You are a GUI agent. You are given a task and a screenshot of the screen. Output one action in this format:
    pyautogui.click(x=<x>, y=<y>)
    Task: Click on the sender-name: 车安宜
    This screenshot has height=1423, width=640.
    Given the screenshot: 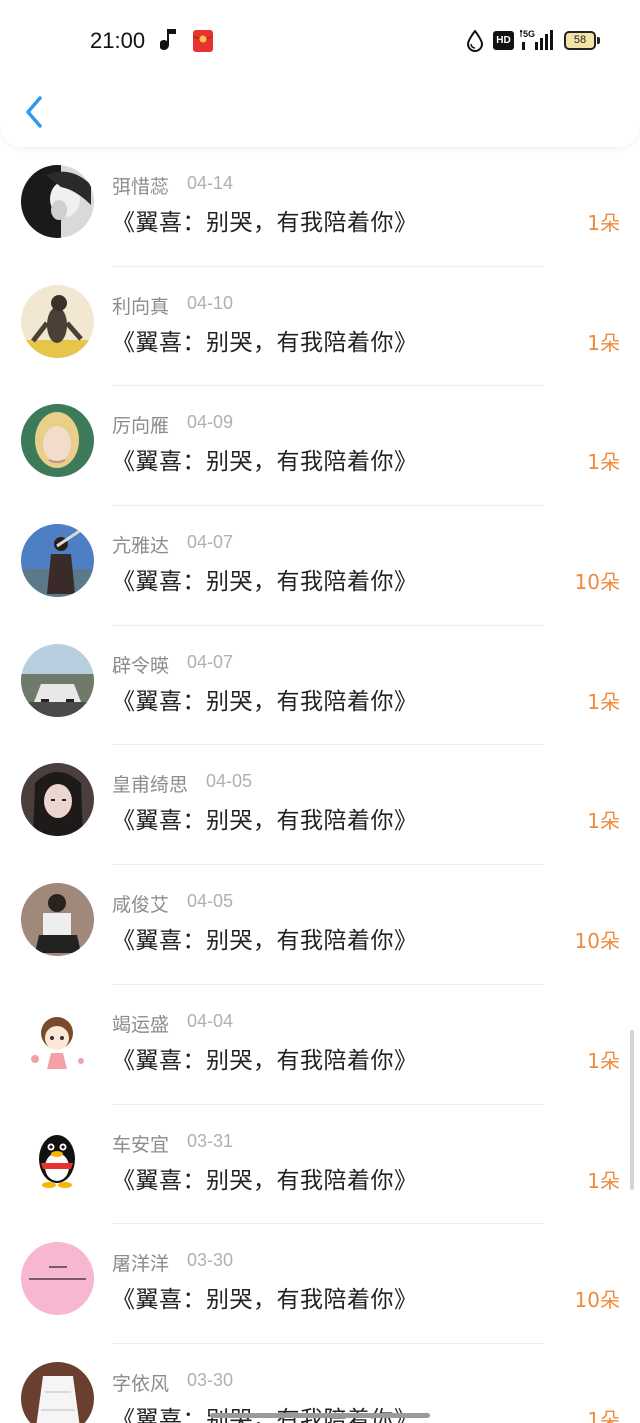 What is the action you would take?
    pyautogui.click(x=140, y=1143)
    